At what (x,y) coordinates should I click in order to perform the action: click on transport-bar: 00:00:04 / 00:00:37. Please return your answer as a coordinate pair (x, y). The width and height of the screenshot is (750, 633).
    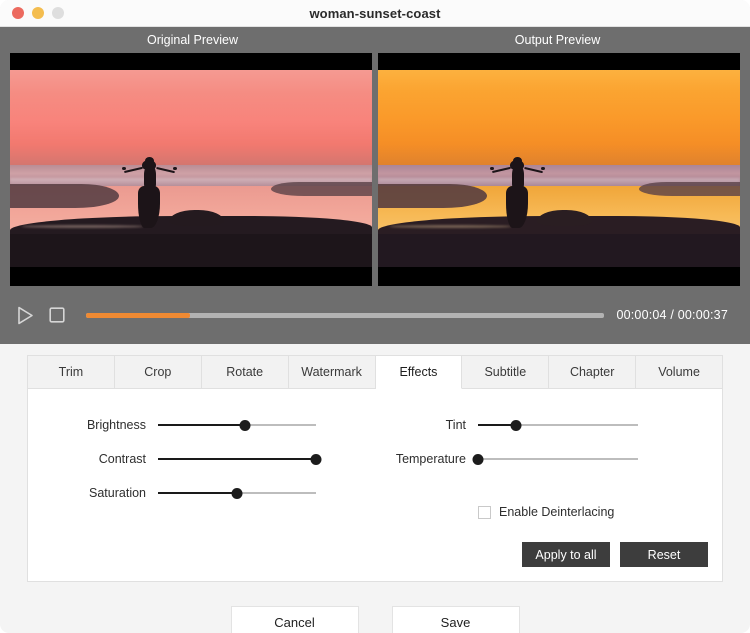
    Looking at the image, I should click on (375, 315).